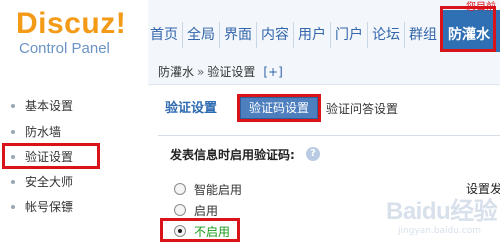 The height and width of the screenshot is (244, 500). Describe the element at coordinates (200, 230) in the screenshot. I see `highlight-box-radio` at that location.